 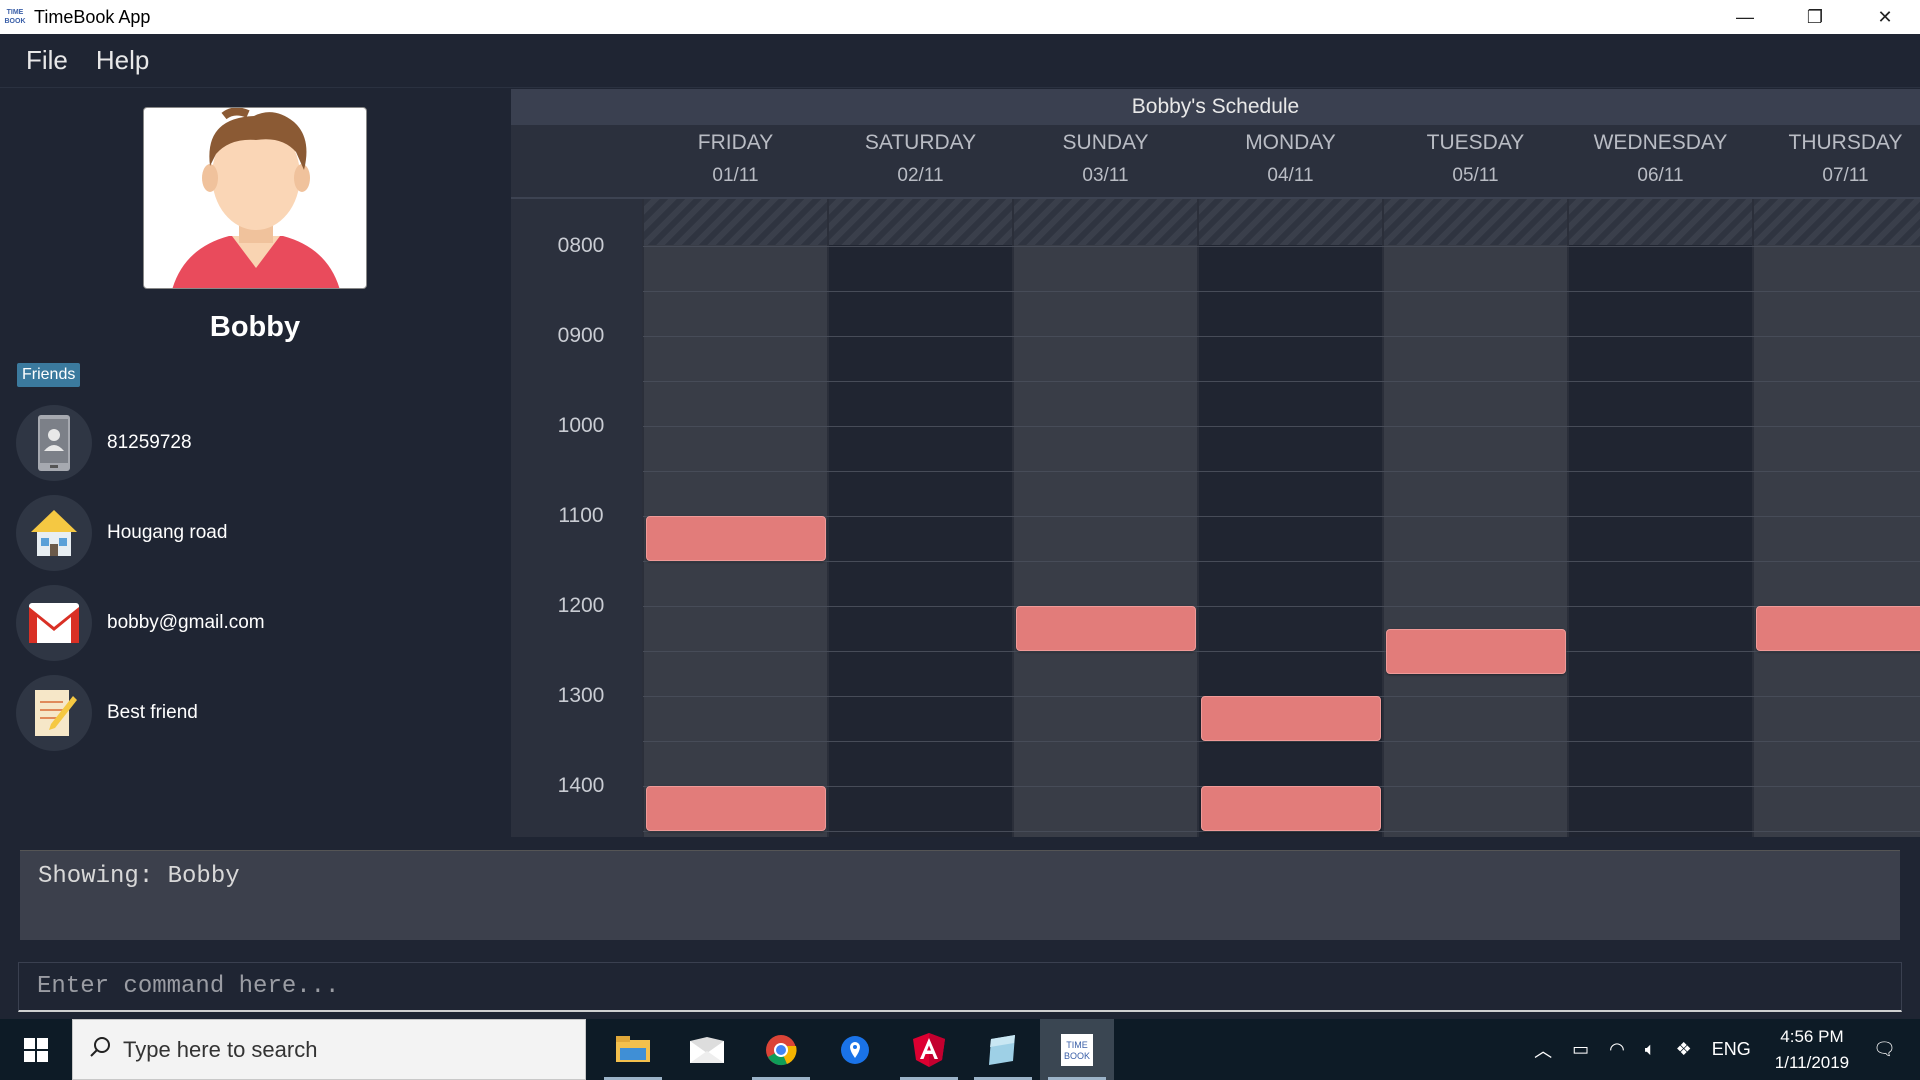 What do you see at coordinates (54, 623) in the screenshot?
I see `gmail-icon` at bounding box center [54, 623].